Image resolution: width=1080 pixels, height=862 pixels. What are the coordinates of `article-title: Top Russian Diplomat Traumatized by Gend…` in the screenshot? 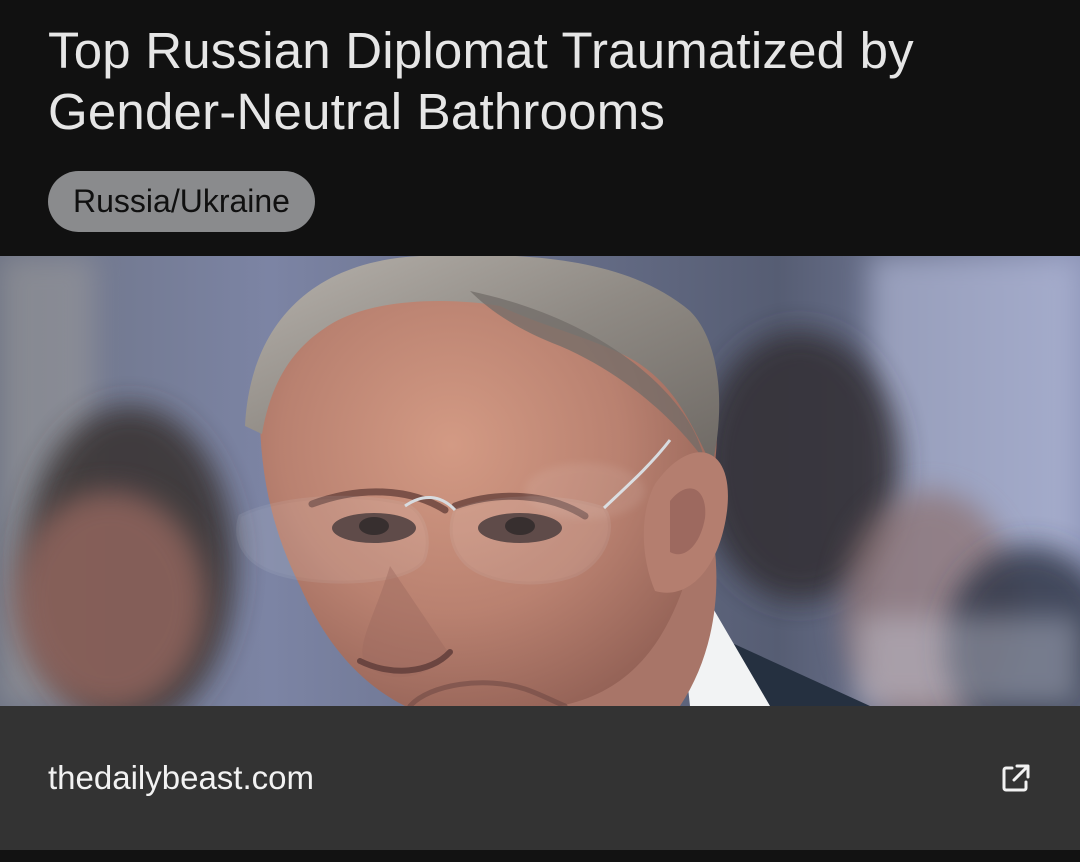 It's located at (543, 81).